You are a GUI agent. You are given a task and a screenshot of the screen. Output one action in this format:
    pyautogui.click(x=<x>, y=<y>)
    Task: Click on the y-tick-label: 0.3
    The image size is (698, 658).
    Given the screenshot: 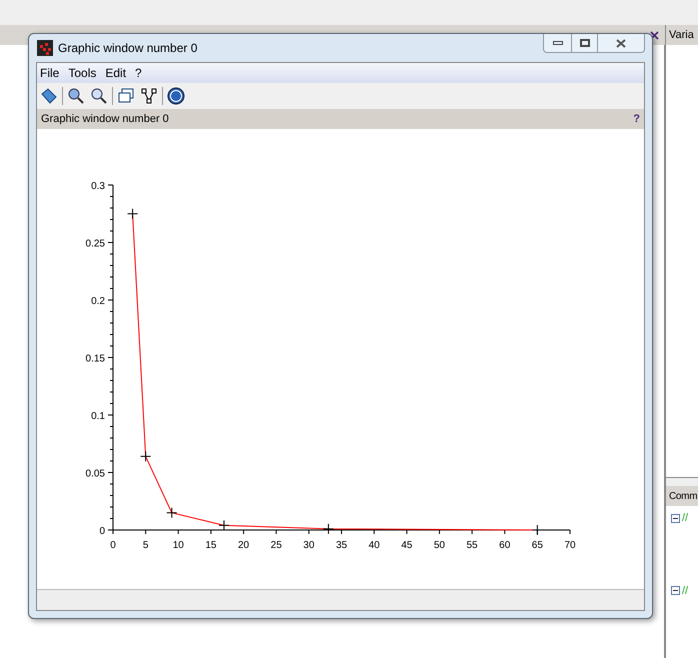 What is the action you would take?
    pyautogui.click(x=98, y=186)
    